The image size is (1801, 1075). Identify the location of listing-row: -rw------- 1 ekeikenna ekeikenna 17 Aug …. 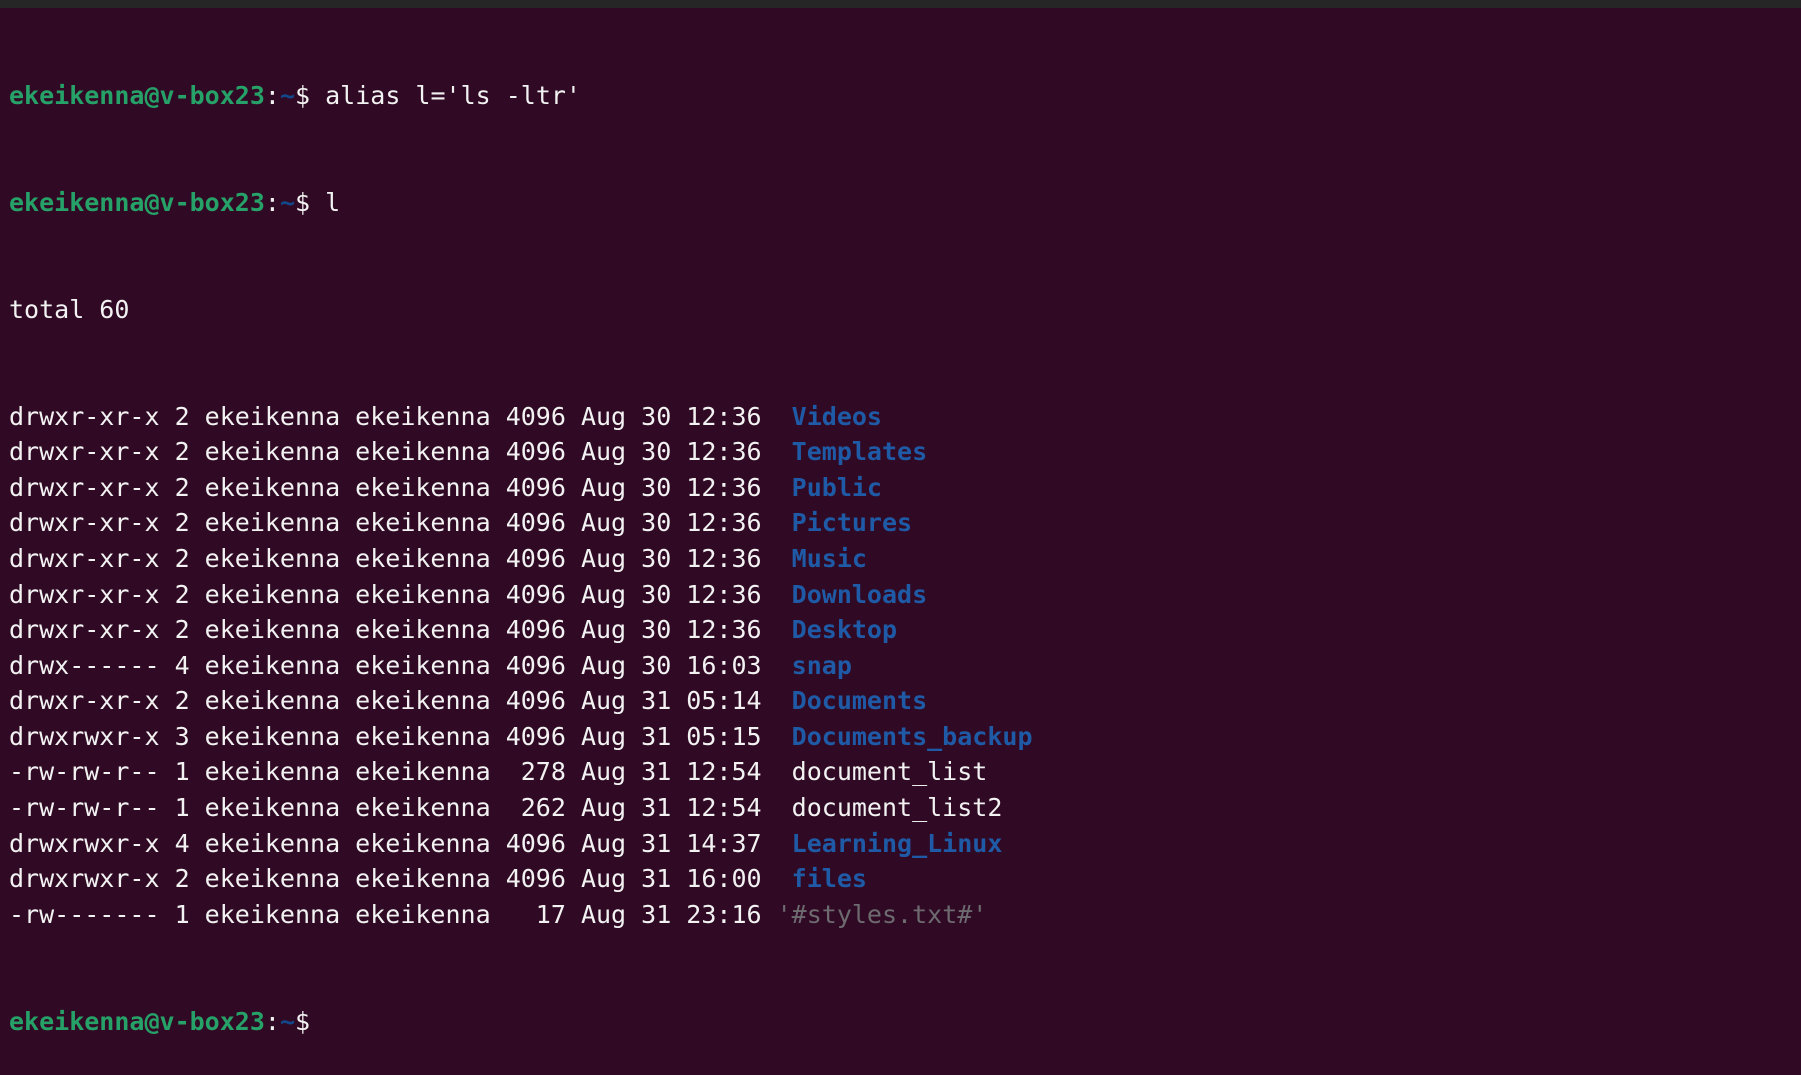
(521, 915).